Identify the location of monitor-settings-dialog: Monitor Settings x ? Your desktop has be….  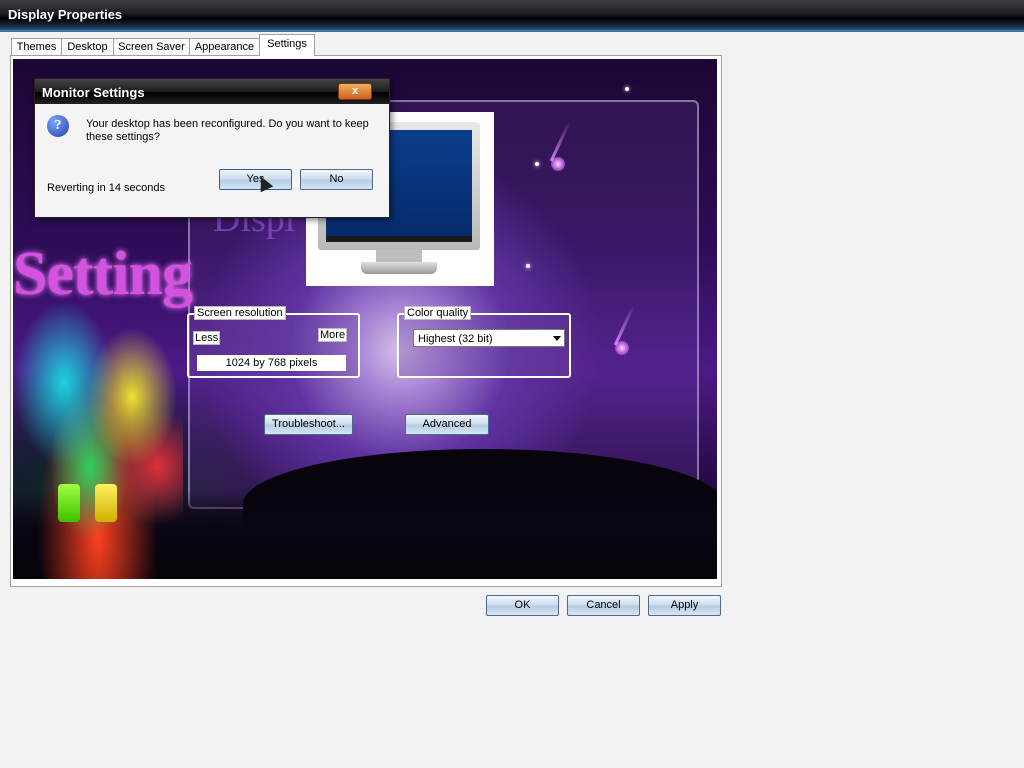
(212, 148).